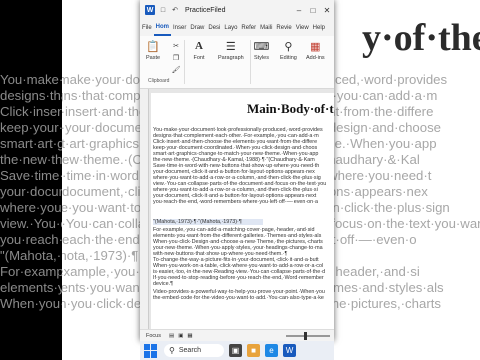 The height and width of the screenshot is (360, 480). Describe the element at coordinates (421, 38) in the screenshot. I see `bg-heading: y·of·the·` at that location.